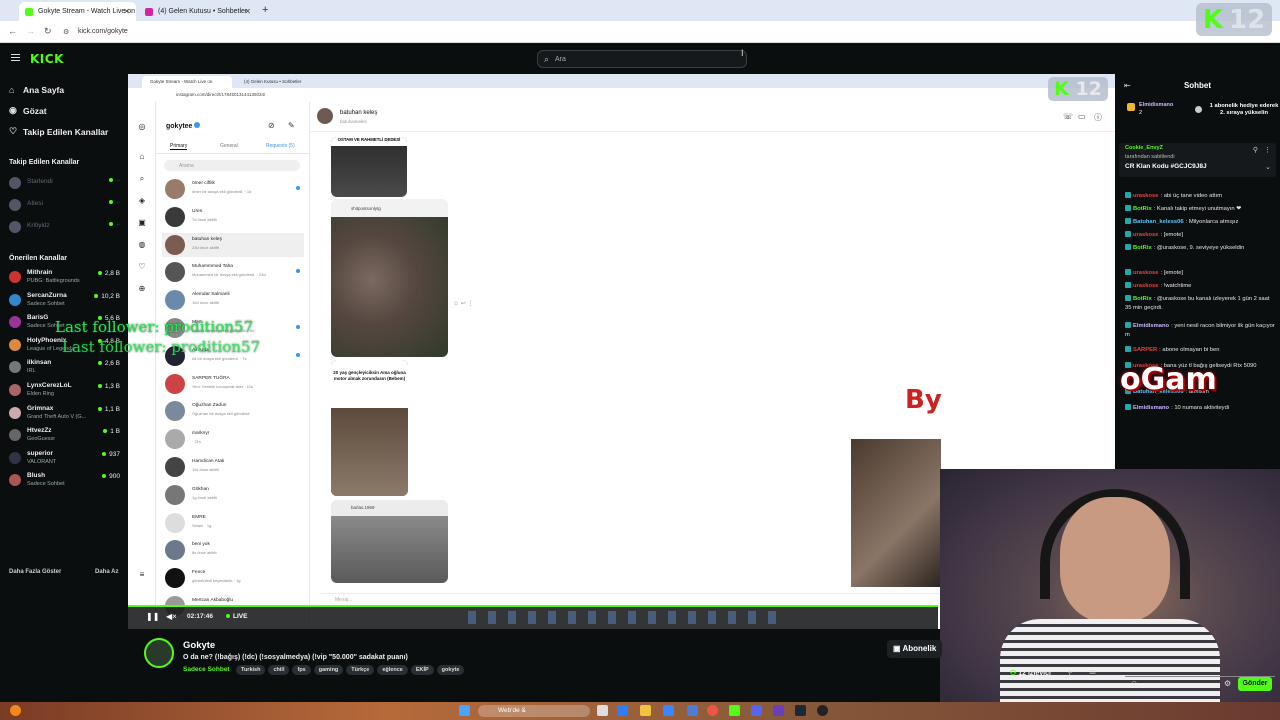 The height and width of the screenshot is (720, 1280). What do you see at coordinates (392, 670) in the screenshot?
I see `stream-tag: eğlence` at bounding box center [392, 670].